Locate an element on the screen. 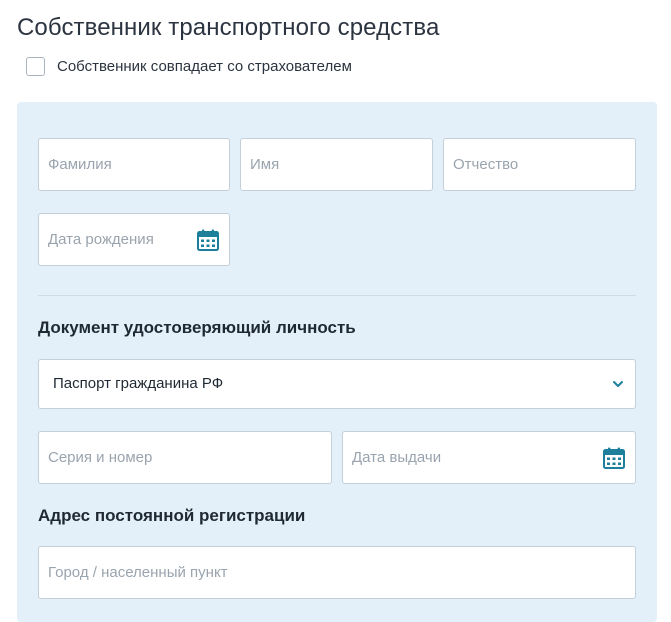  identity-document-heading: Документ удостоверяющий личность is located at coordinates (197, 327).